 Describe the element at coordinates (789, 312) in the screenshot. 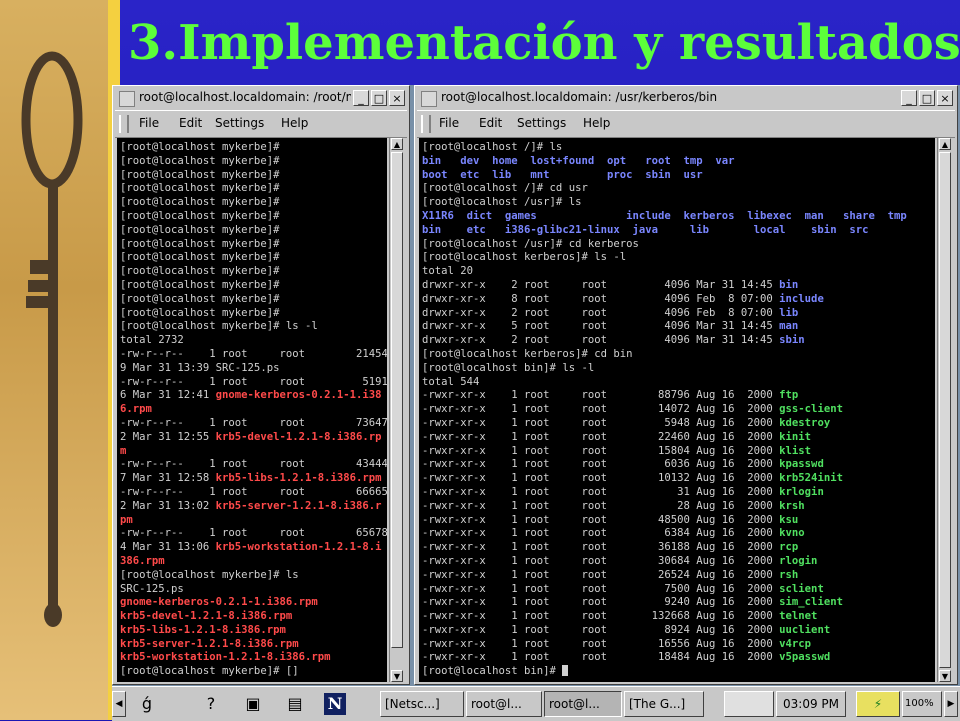

I see `terminal-text: lib` at that location.